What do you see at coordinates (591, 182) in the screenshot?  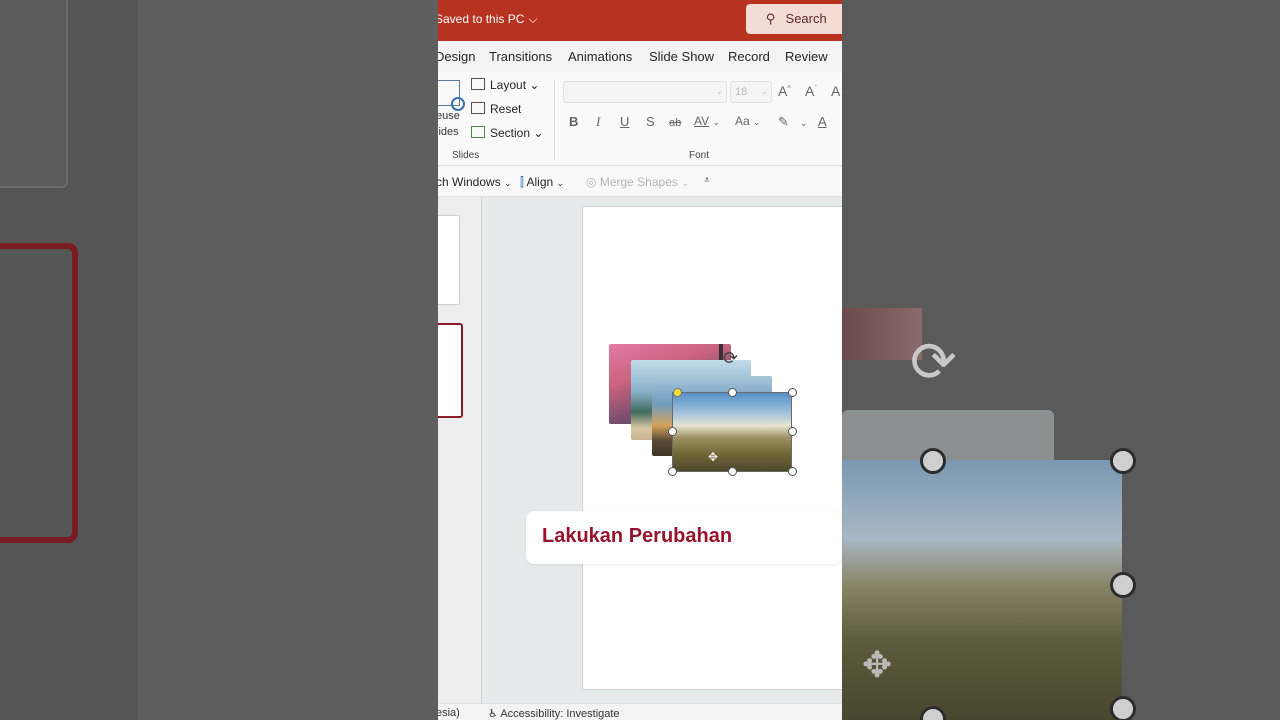 I see `merge-shapes-icon: ◎` at bounding box center [591, 182].